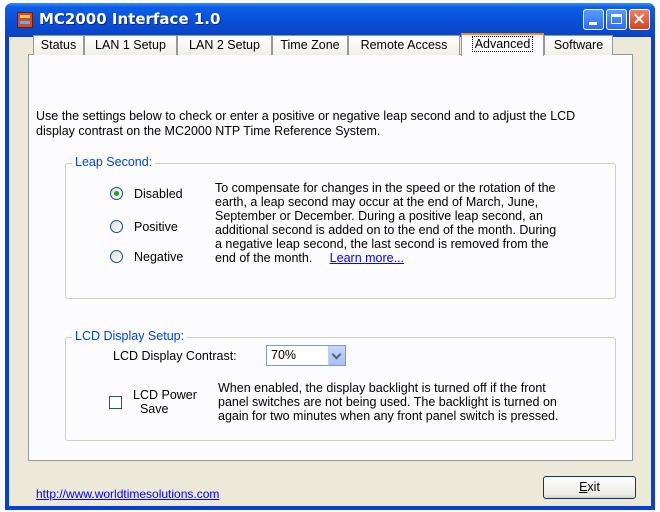 This screenshot has width=660, height=512. Describe the element at coordinates (116, 226) in the screenshot. I see `radio-positive` at that location.